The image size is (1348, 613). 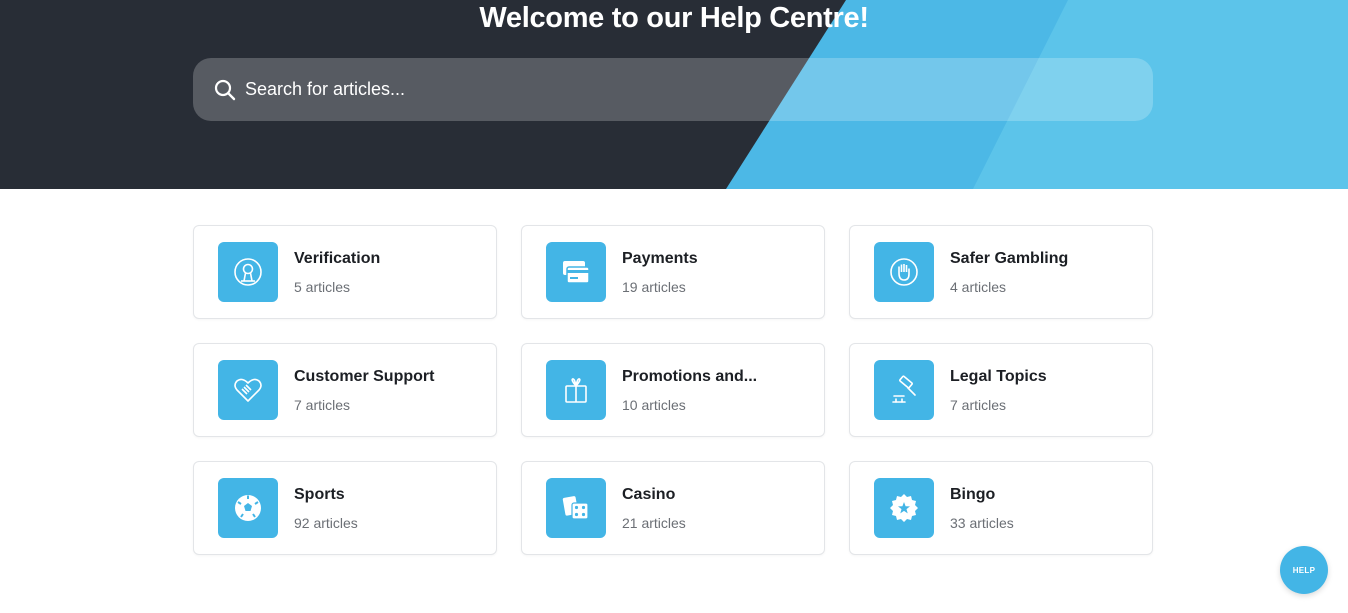 What do you see at coordinates (248, 390) in the screenshot?
I see `handshake-heart-icon` at bounding box center [248, 390].